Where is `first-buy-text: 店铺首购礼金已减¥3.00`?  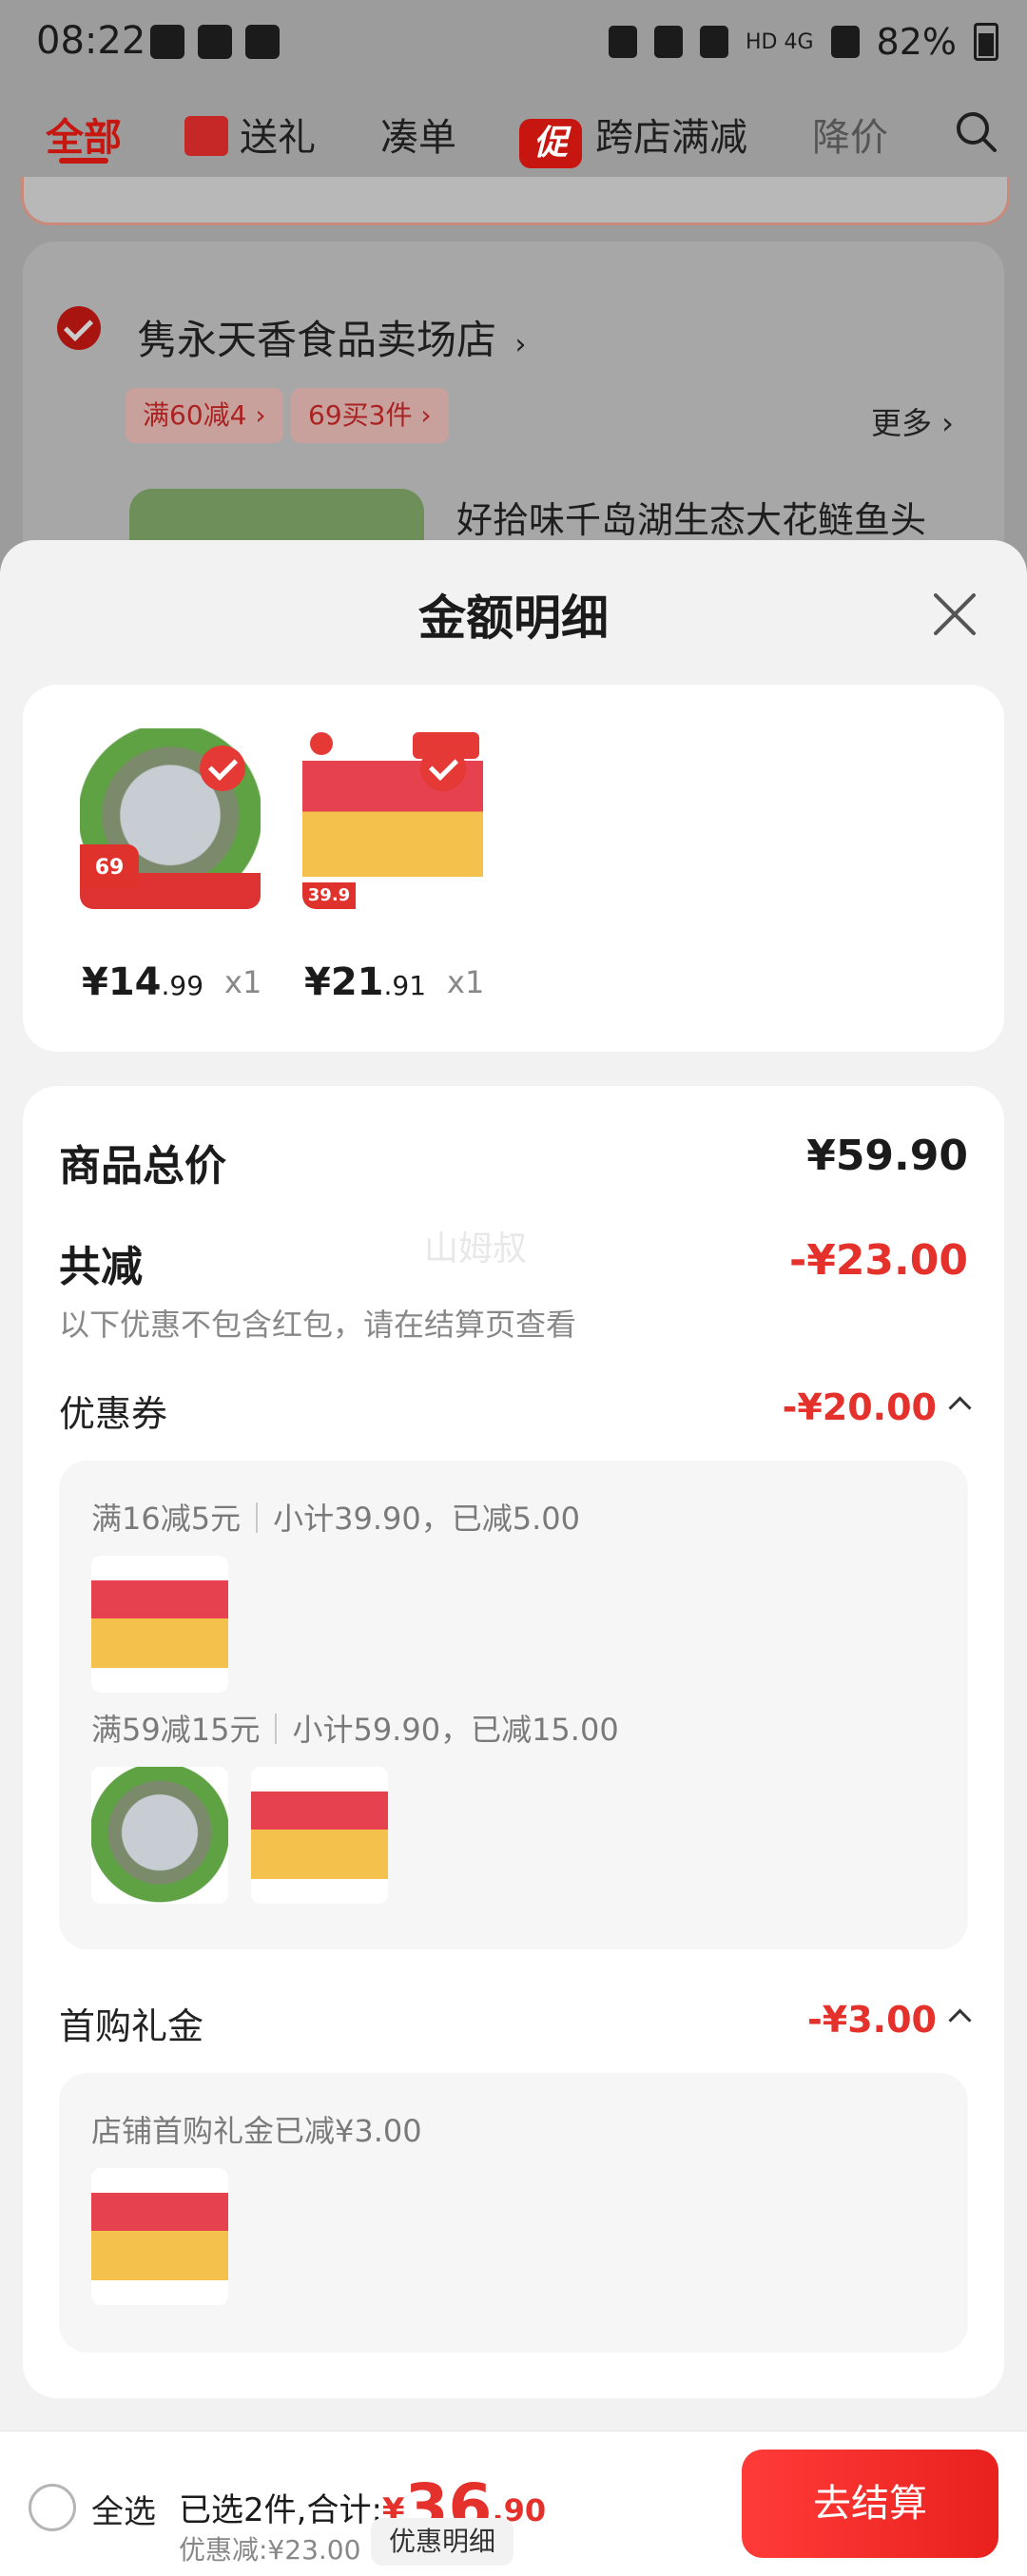
first-buy-text: 店铺首购礼金已减¥3.00 is located at coordinates (256, 2131).